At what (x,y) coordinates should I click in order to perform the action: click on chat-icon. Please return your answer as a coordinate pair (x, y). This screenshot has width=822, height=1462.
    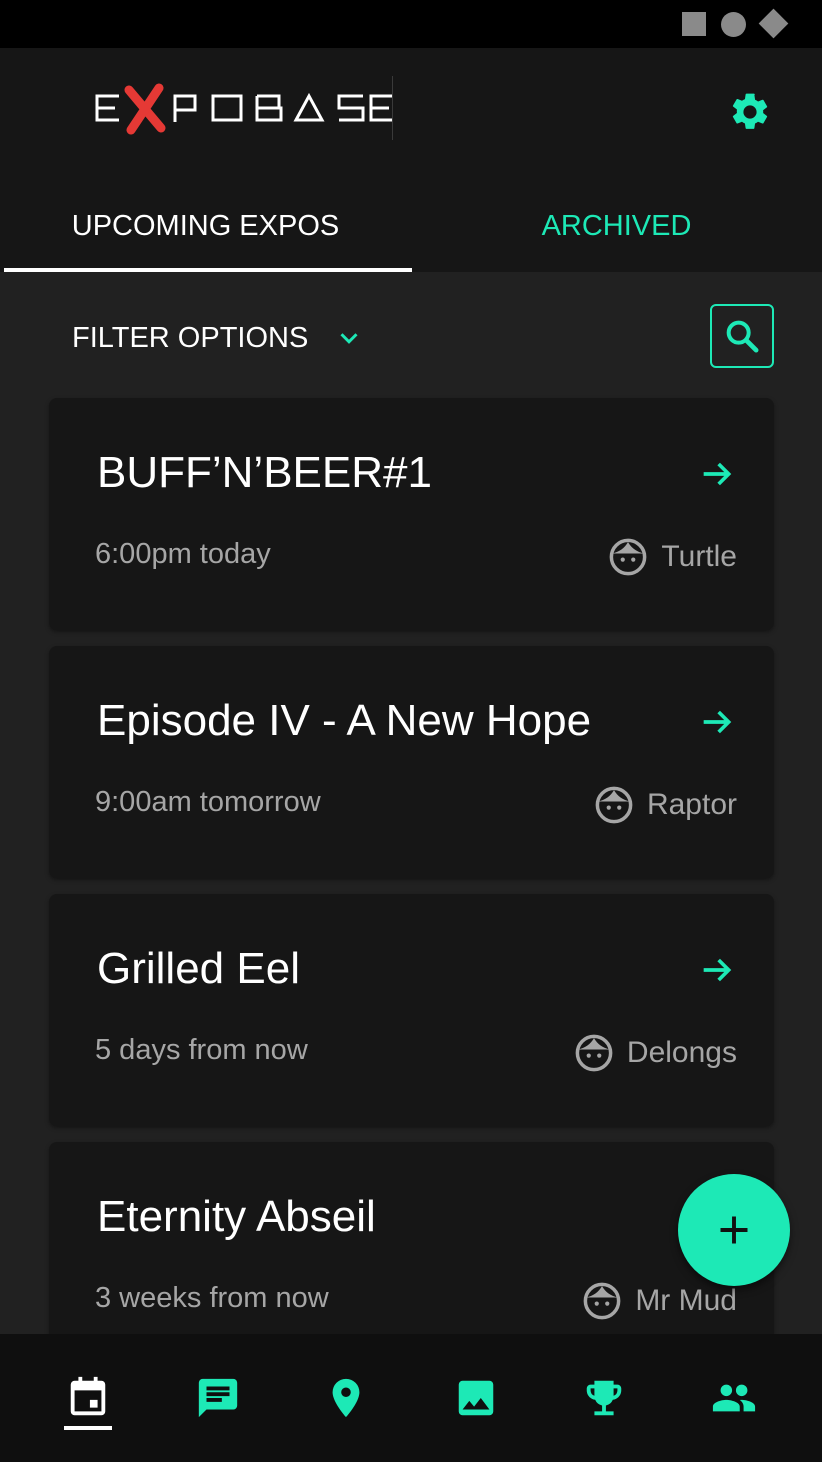
    Looking at the image, I should click on (218, 1398).